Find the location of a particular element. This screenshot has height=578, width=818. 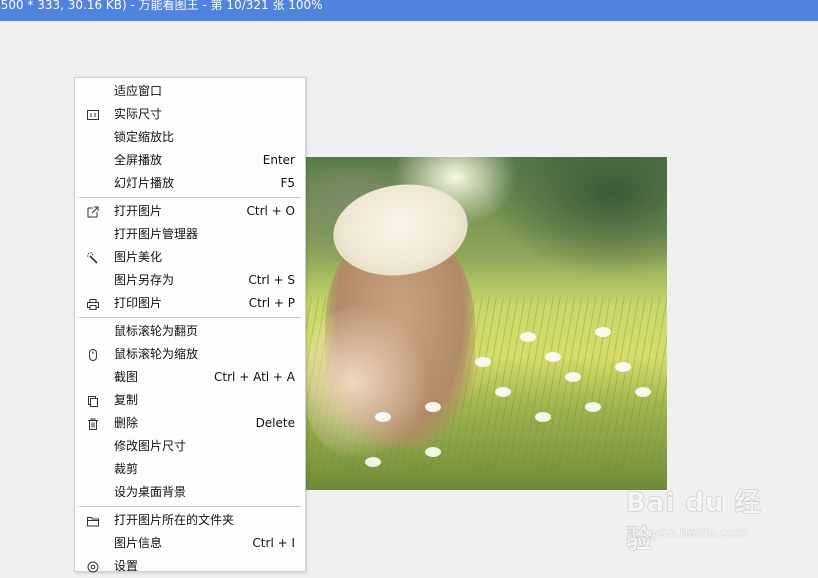

menu-item-crop: 裁剪 is located at coordinates (190, 469).